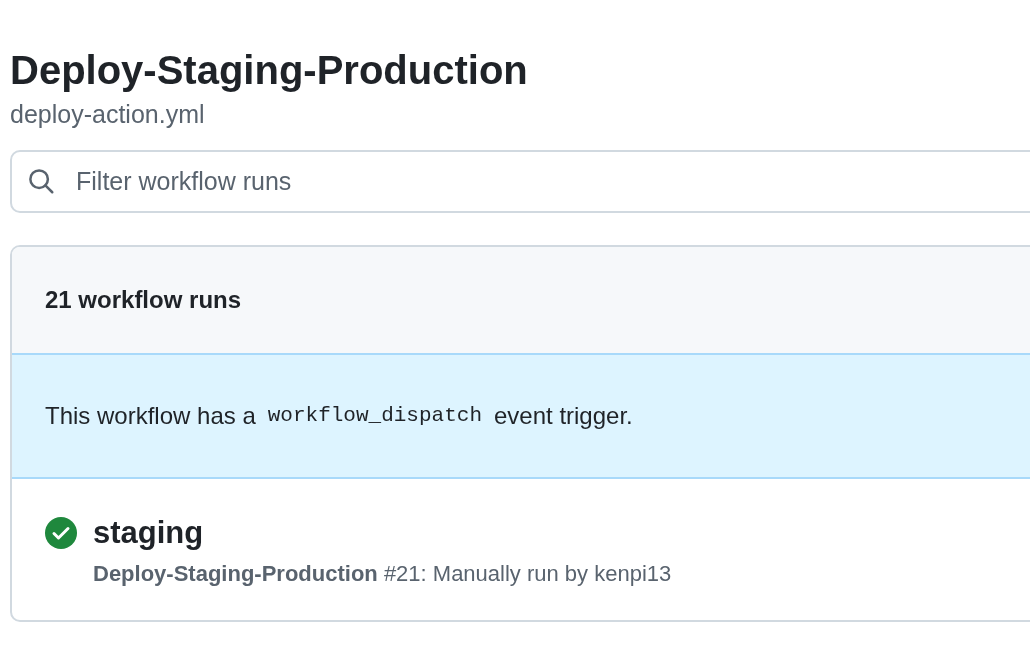 The height and width of the screenshot is (652, 1030). I want to click on search-icon, so click(41, 181).